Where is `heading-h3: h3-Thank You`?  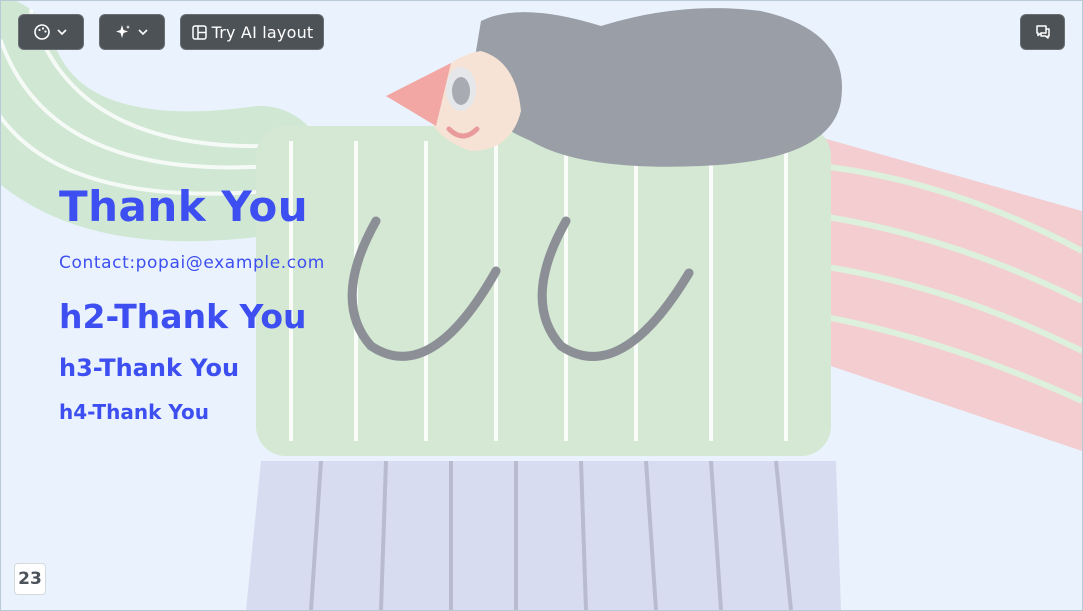 heading-h3: h3-Thank You is located at coordinates (192, 368).